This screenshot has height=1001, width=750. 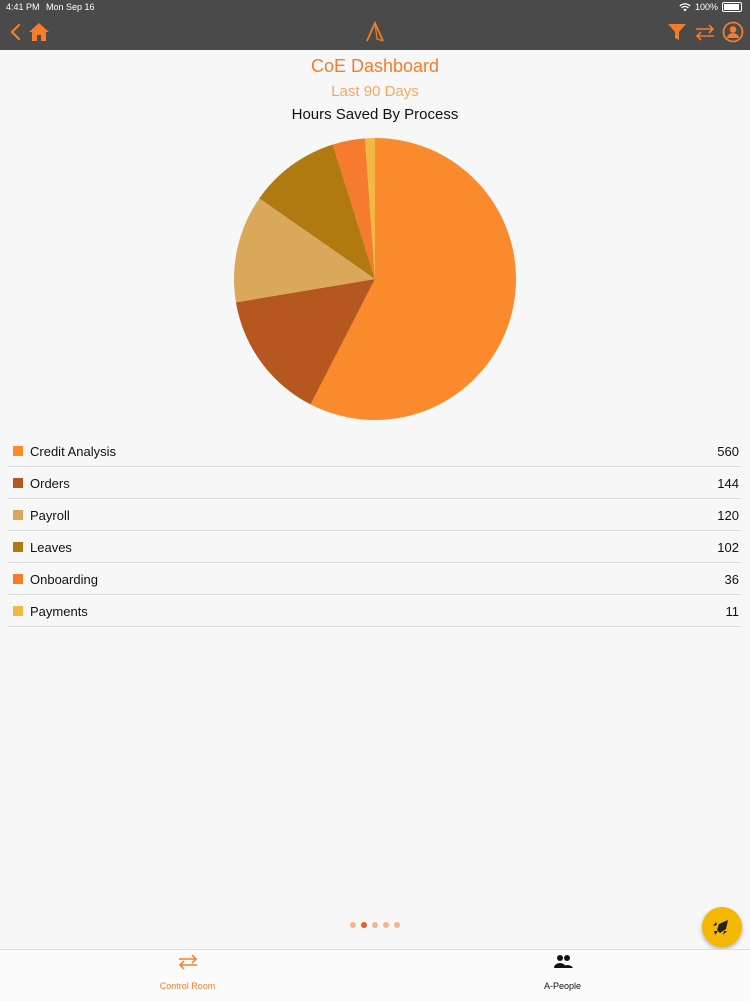 I want to click on period-label: Last 90 Days, so click(x=375, y=91).